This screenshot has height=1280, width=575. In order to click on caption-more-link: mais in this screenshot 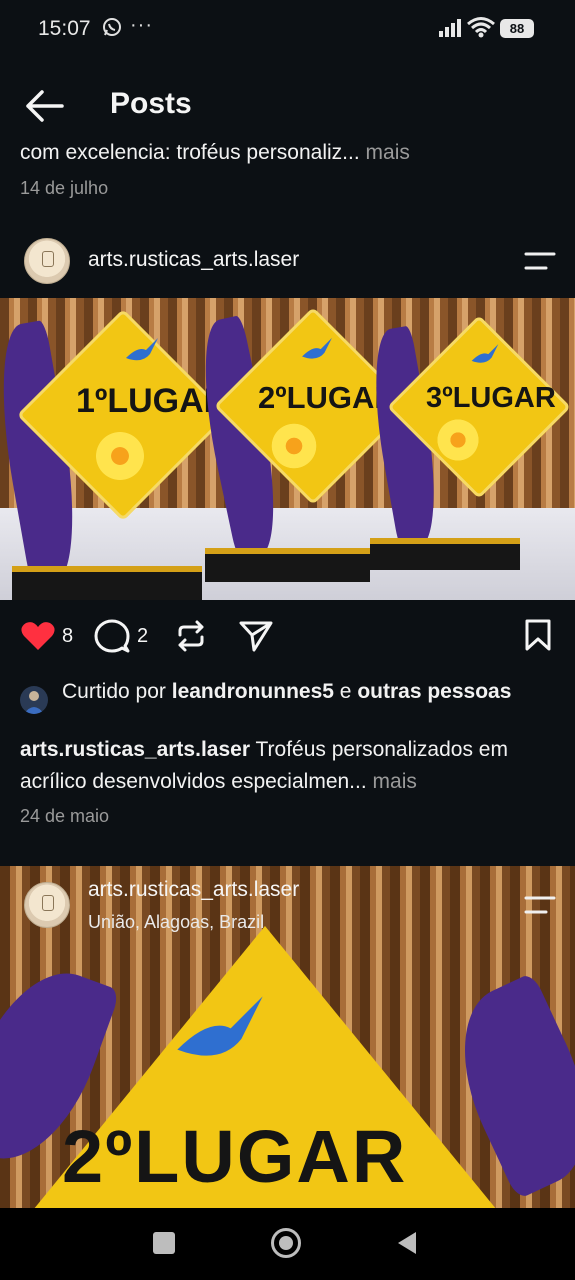, I will do `click(395, 781)`.